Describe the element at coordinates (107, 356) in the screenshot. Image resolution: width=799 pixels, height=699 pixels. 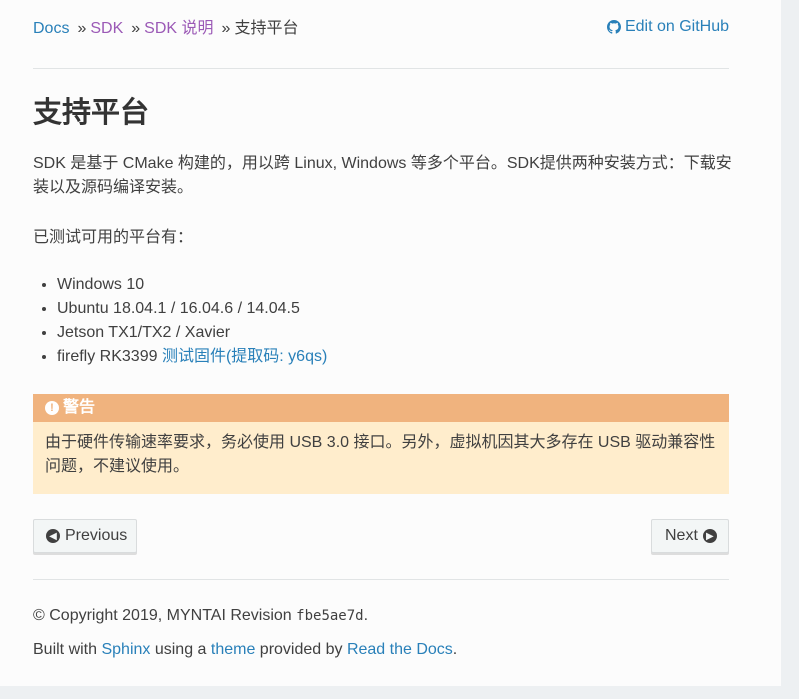
I see `platform-label: firefly RK3399` at that location.